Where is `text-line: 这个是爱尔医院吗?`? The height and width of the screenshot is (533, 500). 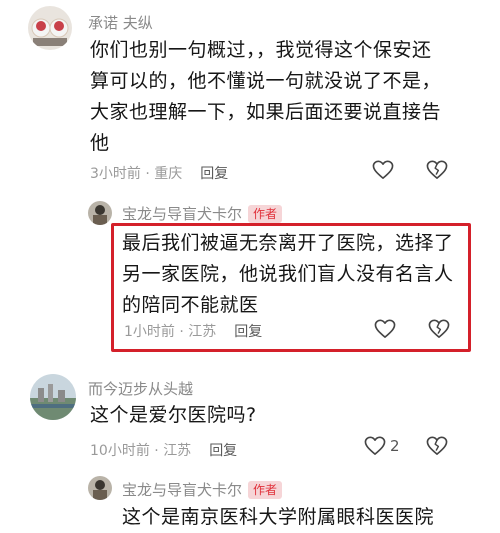 text-line: 这个是爱尔医院吗? is located at coordinates (173, 415).